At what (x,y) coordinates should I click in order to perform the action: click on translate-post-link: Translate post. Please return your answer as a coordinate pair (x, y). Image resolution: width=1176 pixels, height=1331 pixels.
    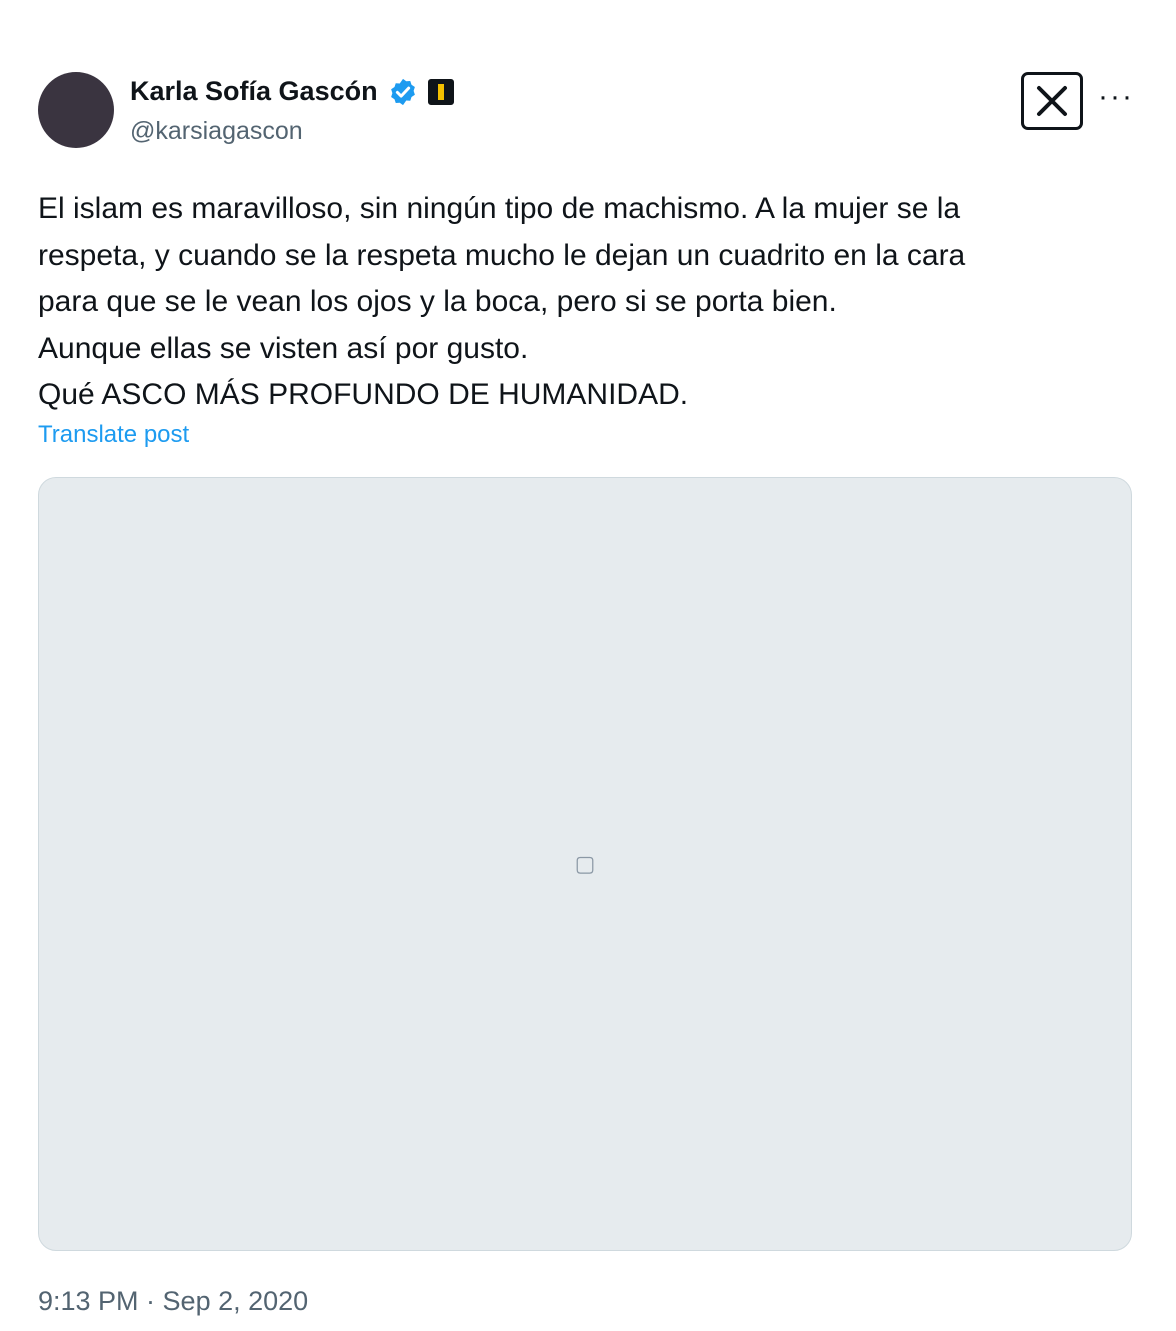
    Looking at the image, I should click on (113, 435).